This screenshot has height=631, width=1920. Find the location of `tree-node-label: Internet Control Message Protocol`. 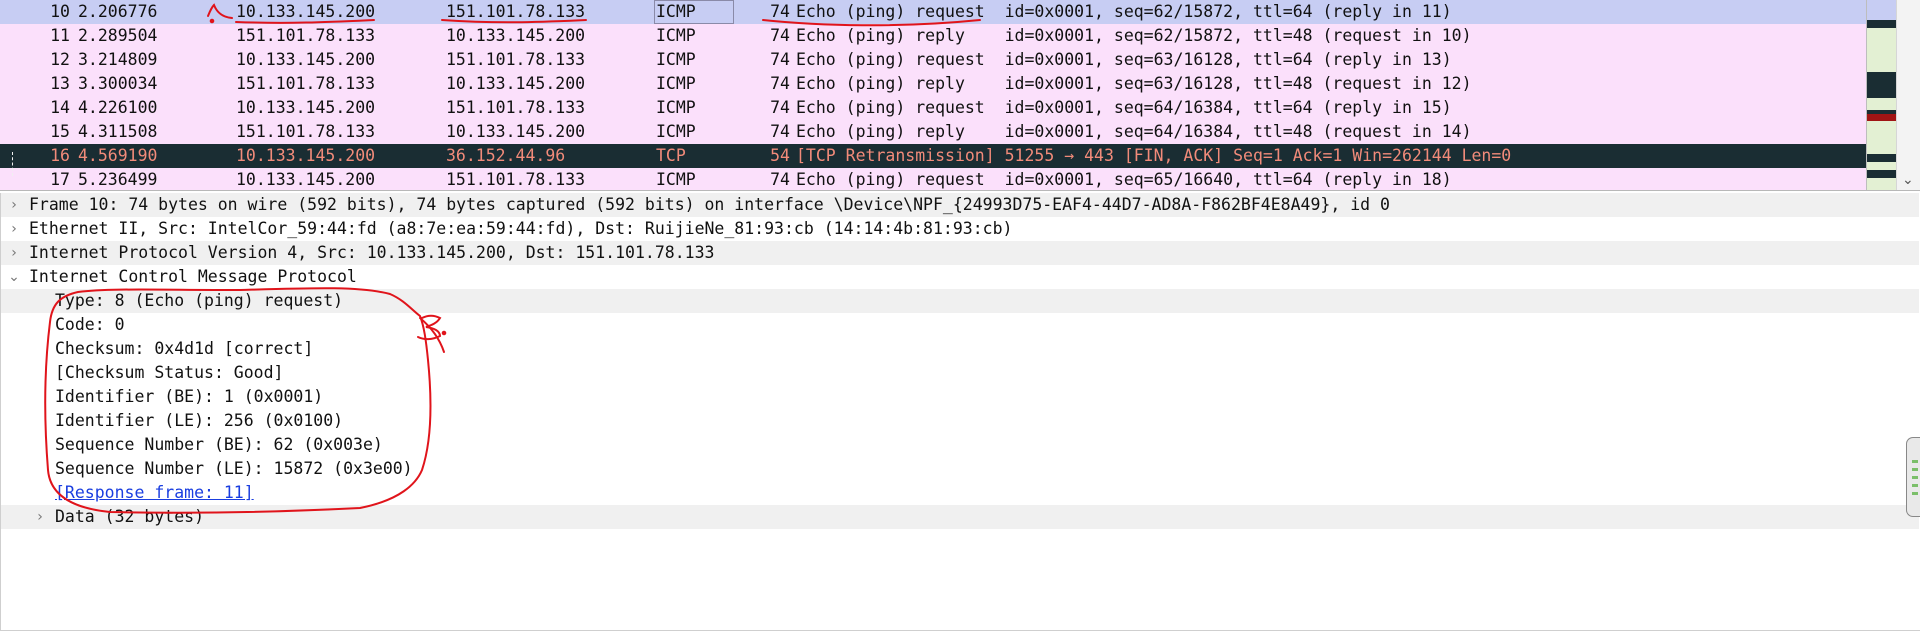

tree-node-label: Internet Control Message Protocol is located at coordinates (193, 276).